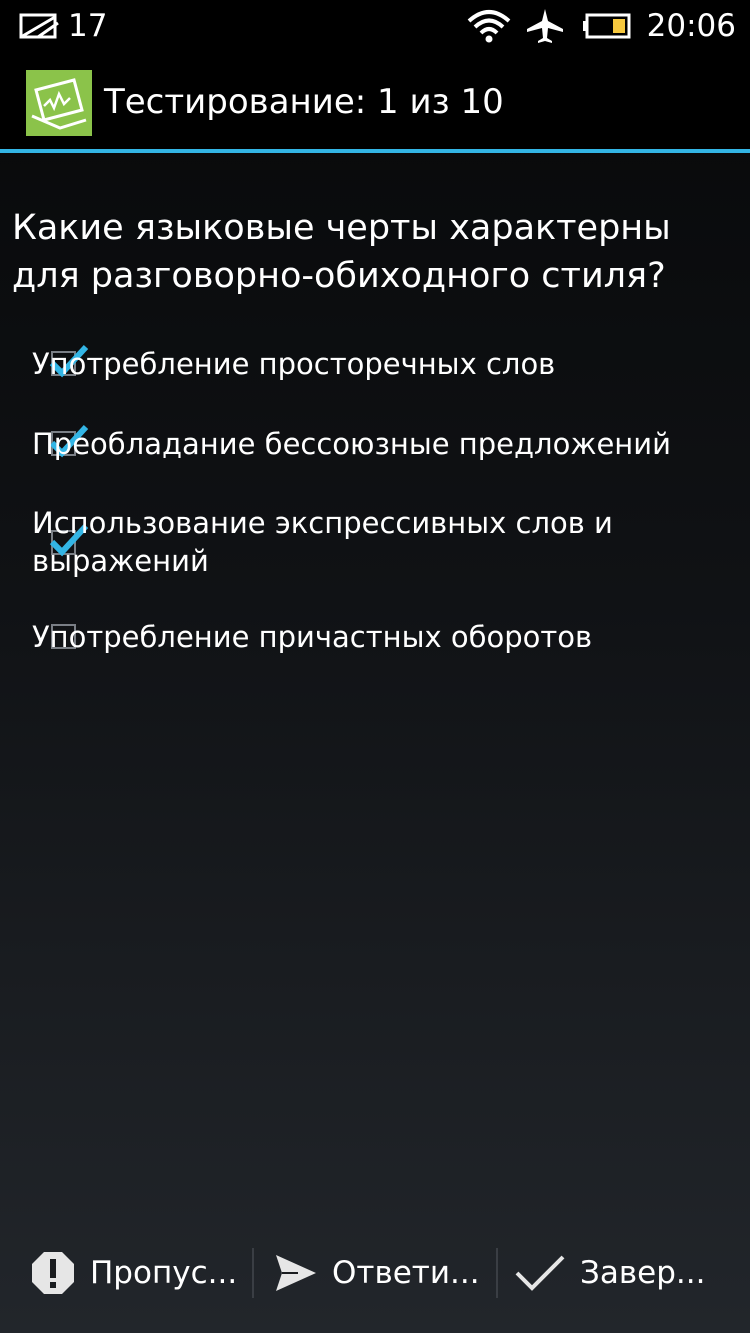  Describe the element at coordinates (606, 26) in the screenshot. I see `battery-icon` at that location.